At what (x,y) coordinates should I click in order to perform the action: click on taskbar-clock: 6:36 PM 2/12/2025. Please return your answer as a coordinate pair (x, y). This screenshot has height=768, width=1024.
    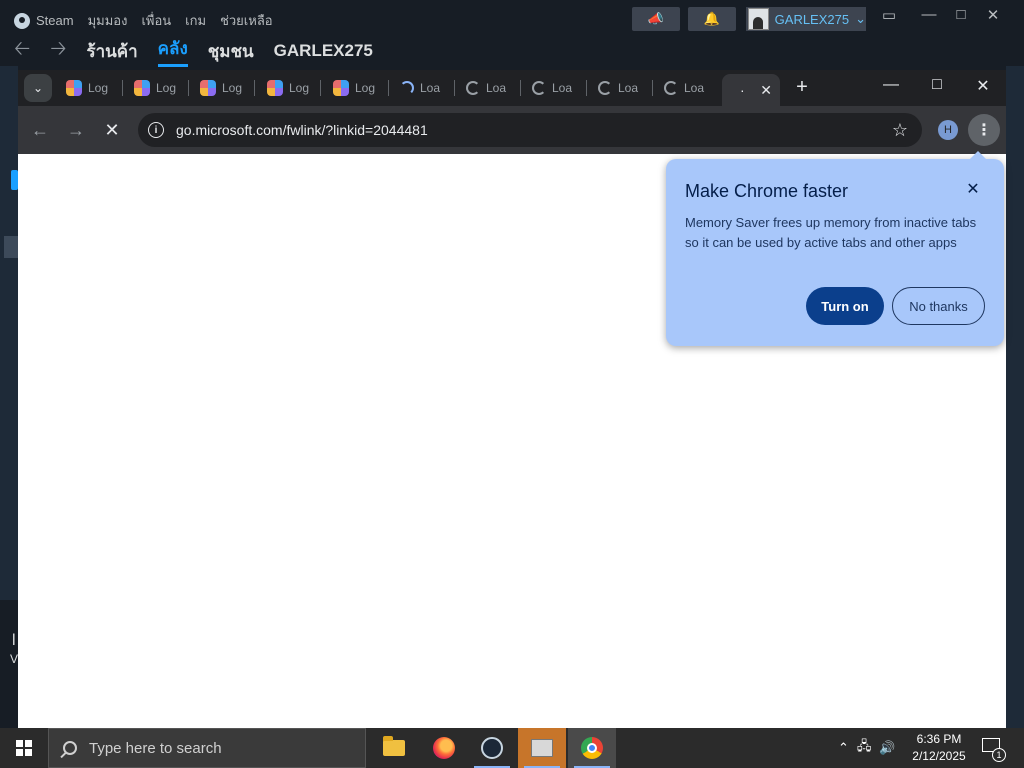
    Looking at the image, I should click on (939, 748).